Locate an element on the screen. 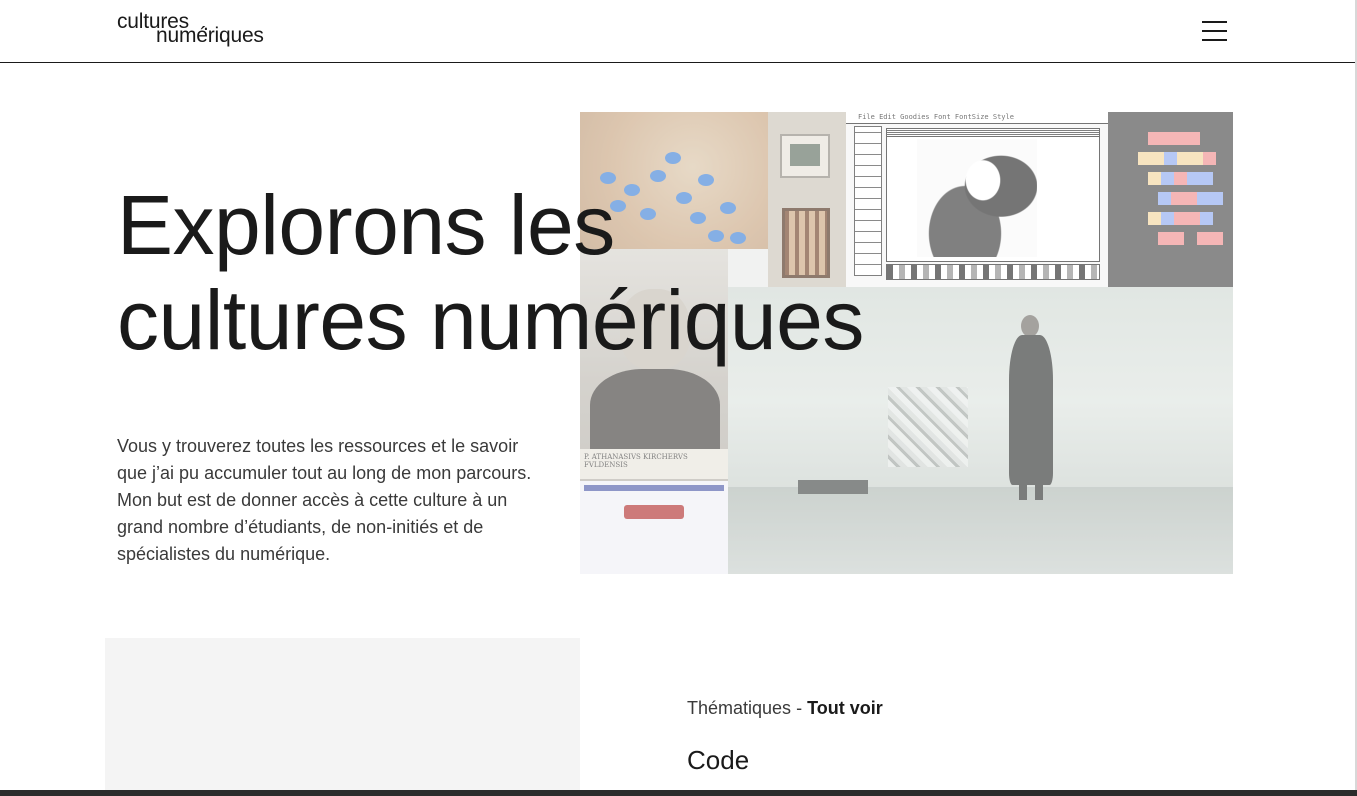 Image resolution: width=1357 pixels, height=796 pixels. hero-title: Explorons les cultures numériques is located at coordinates (537, 273).